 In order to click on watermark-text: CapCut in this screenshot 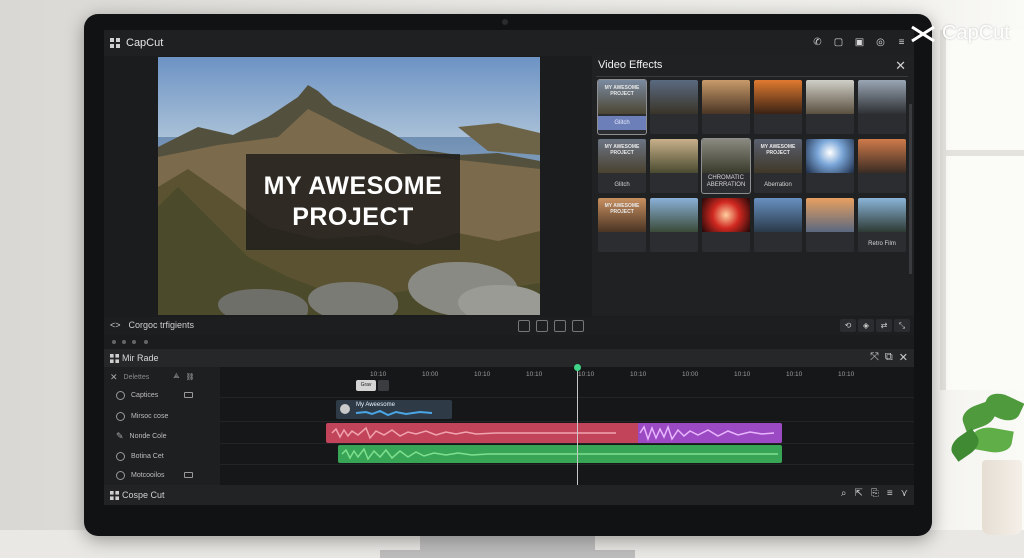, I will do `click(976, 33)`.